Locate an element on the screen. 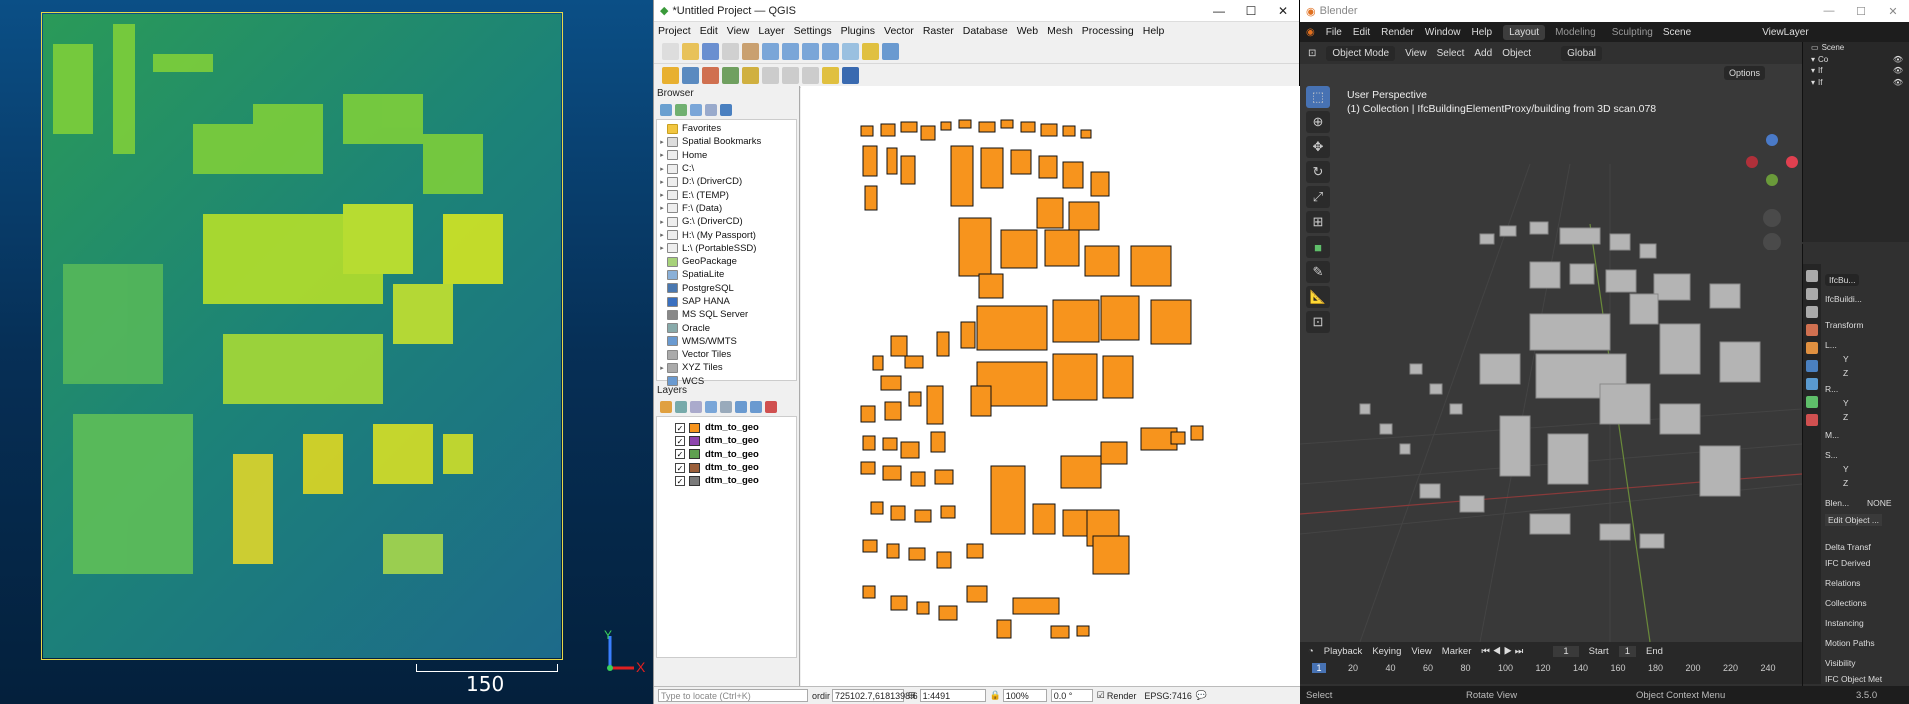  menu-vector: Vector is located at coordinates (899, 31).